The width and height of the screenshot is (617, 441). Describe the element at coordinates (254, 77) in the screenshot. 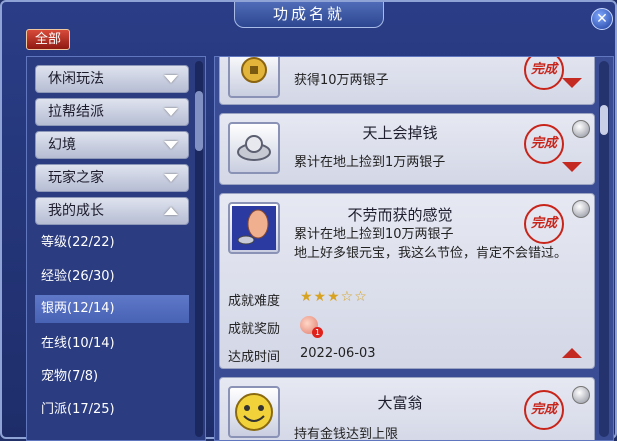

I see `coin-icon` at that location.